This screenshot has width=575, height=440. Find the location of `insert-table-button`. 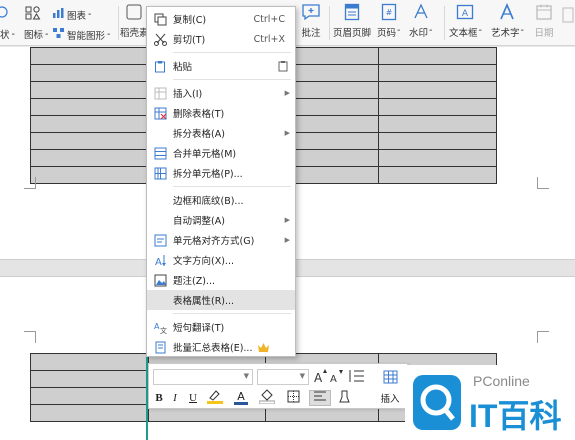

insert-table-button is located at coordinates (390, 378).